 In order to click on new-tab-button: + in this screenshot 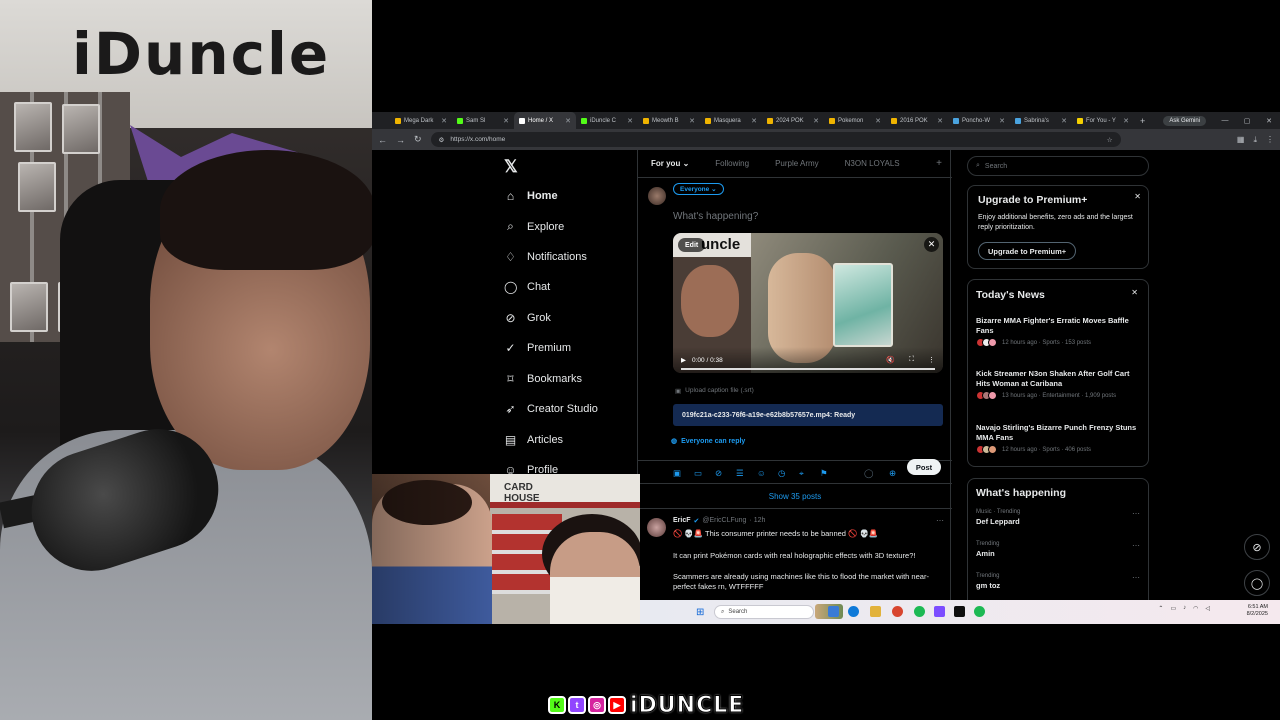, I will do `click(1142, 121)`.